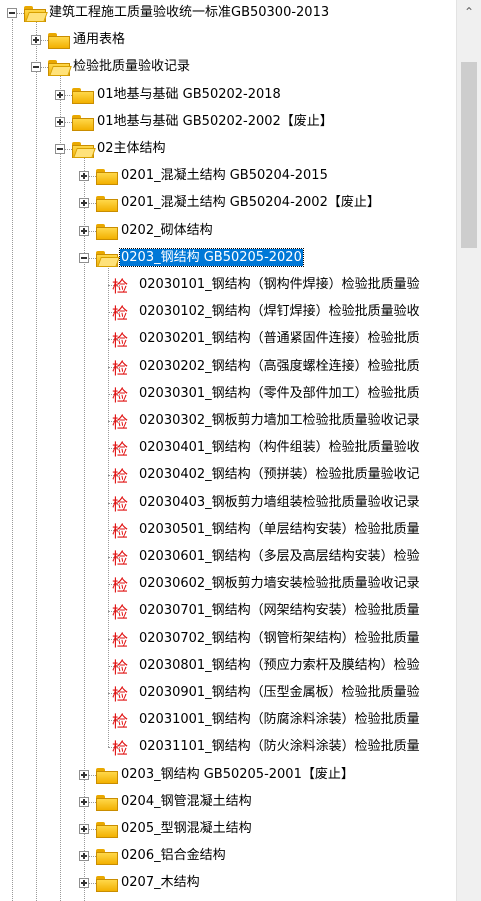 Image resolution: width=481 pixels, height=901 pixels. I want to click on tree-item-document: 检 02030202_钢结构（高强度螺栓连接）检验批质, so click(228, 367).